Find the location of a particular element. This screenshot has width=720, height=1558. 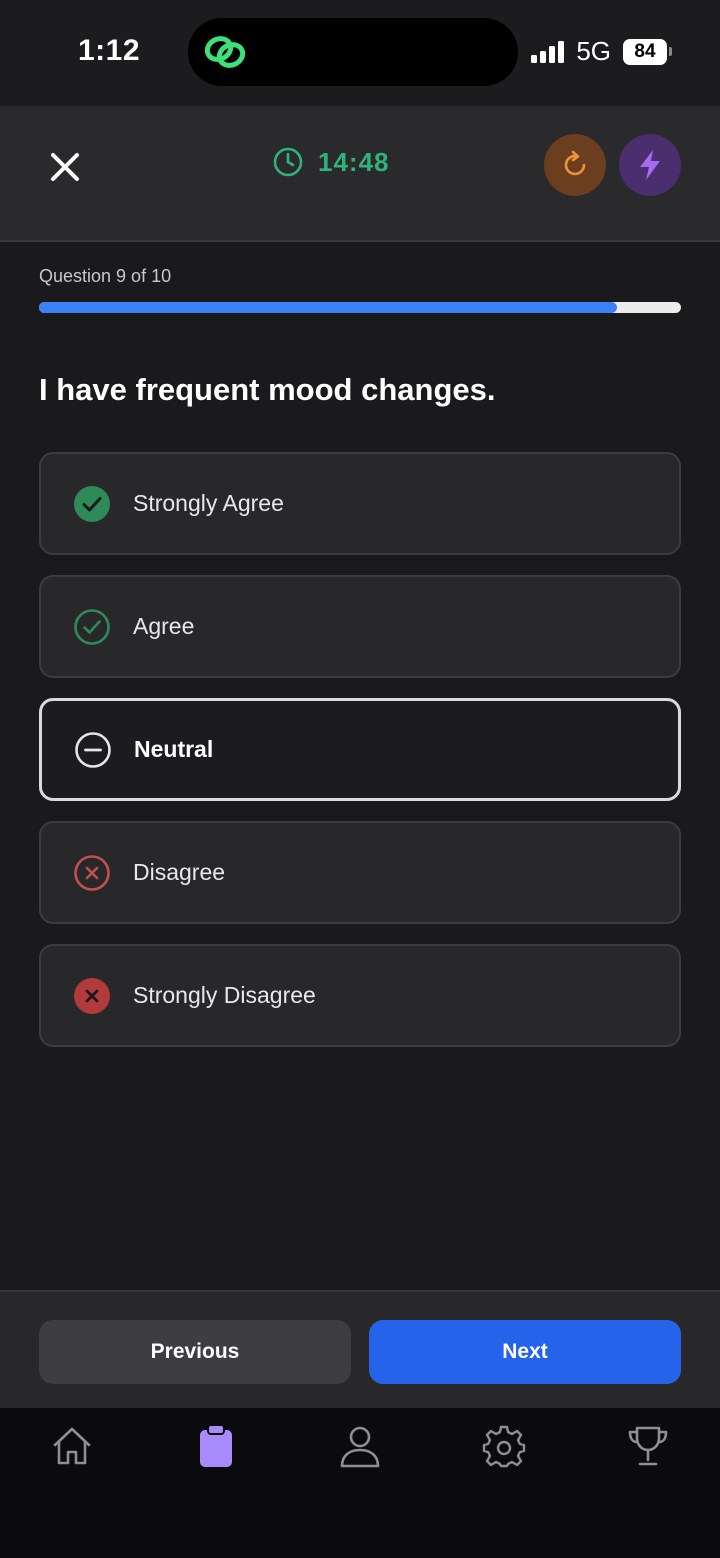

status-bar: 1:12 5G 84 is located at coordinates (360, 53).